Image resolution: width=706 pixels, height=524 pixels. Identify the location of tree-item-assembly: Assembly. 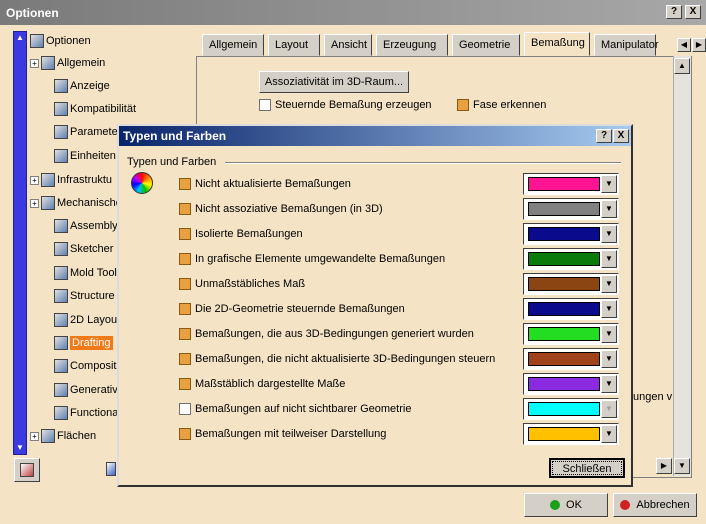
(86, 226).